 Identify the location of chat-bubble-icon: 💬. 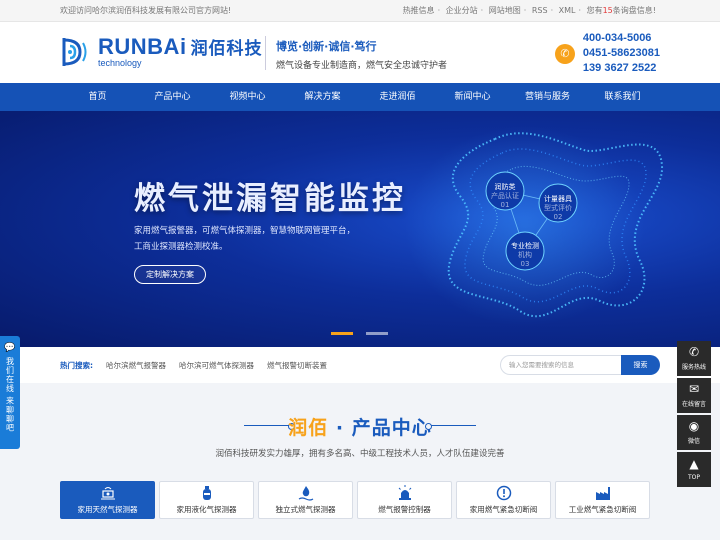
(10, 348).